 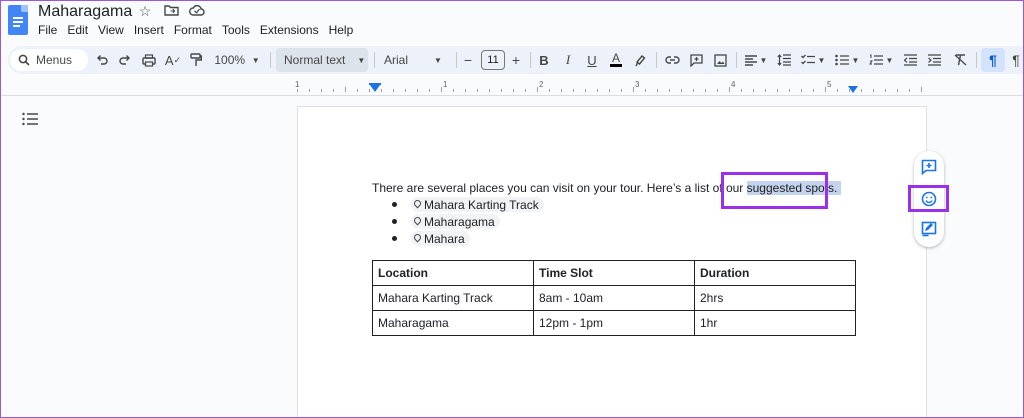 What do you see at coordinates (237, 60) in the screenshot?
I see `zoom-select: 100% ▼` at bounding box center [237, 60].